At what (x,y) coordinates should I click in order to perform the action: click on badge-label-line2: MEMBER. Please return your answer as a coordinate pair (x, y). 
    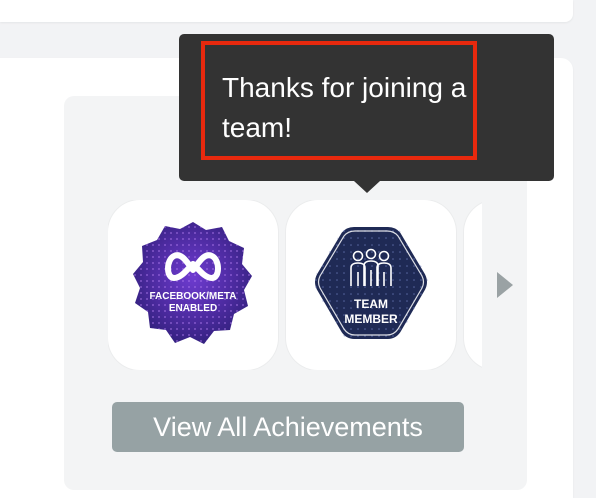
    Looking at the image, I should click on (371, 319).